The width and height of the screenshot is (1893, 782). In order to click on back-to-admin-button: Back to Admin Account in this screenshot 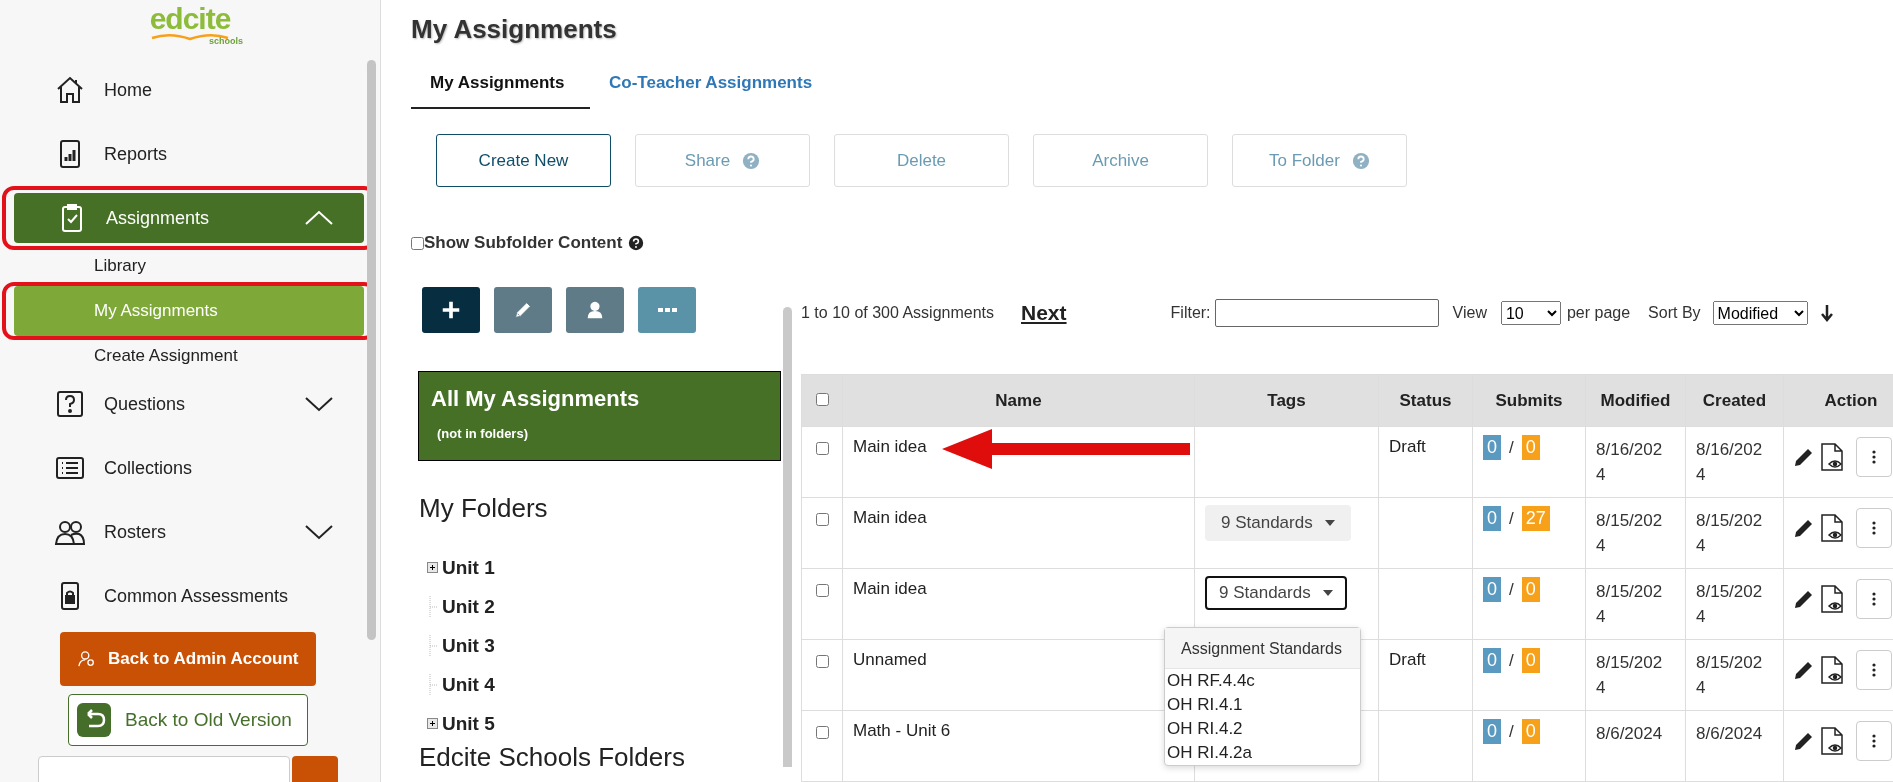, I will do `click(188, 659)`.